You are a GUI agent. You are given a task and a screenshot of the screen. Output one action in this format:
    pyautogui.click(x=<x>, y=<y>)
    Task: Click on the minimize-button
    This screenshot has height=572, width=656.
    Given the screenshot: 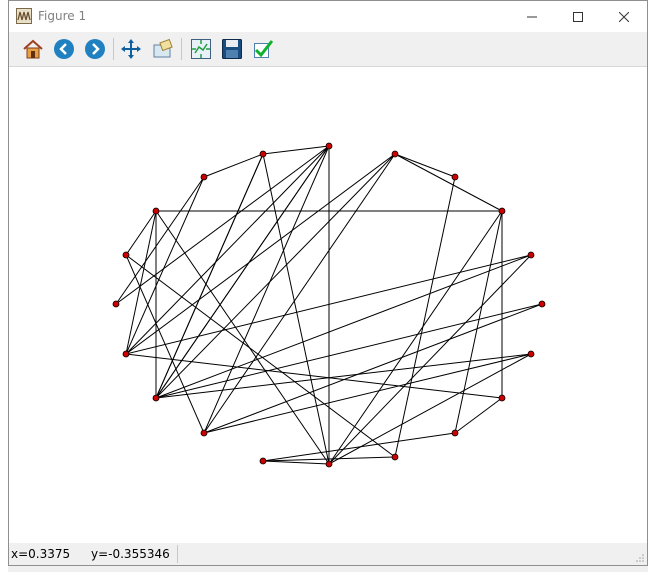 What is the action you would take?
    pyautogui.click(x=532, y=16)
    